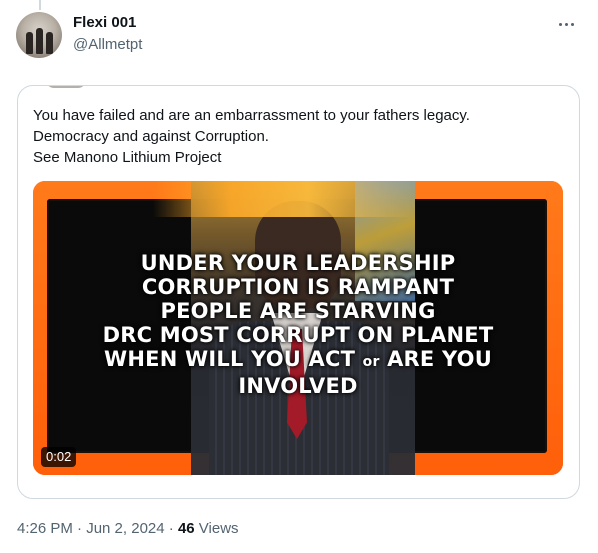  What do you see at coordinates (298, 287) in the screenshot?
I see `overlay-line: CORRUPTION IS RAMPANT` at bounding box center [298, 287].